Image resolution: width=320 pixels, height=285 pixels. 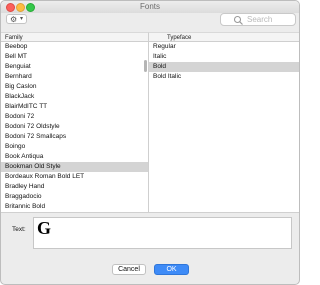 I want to click on family-list-item: Bodoni 72, so click(x=74, y=117).